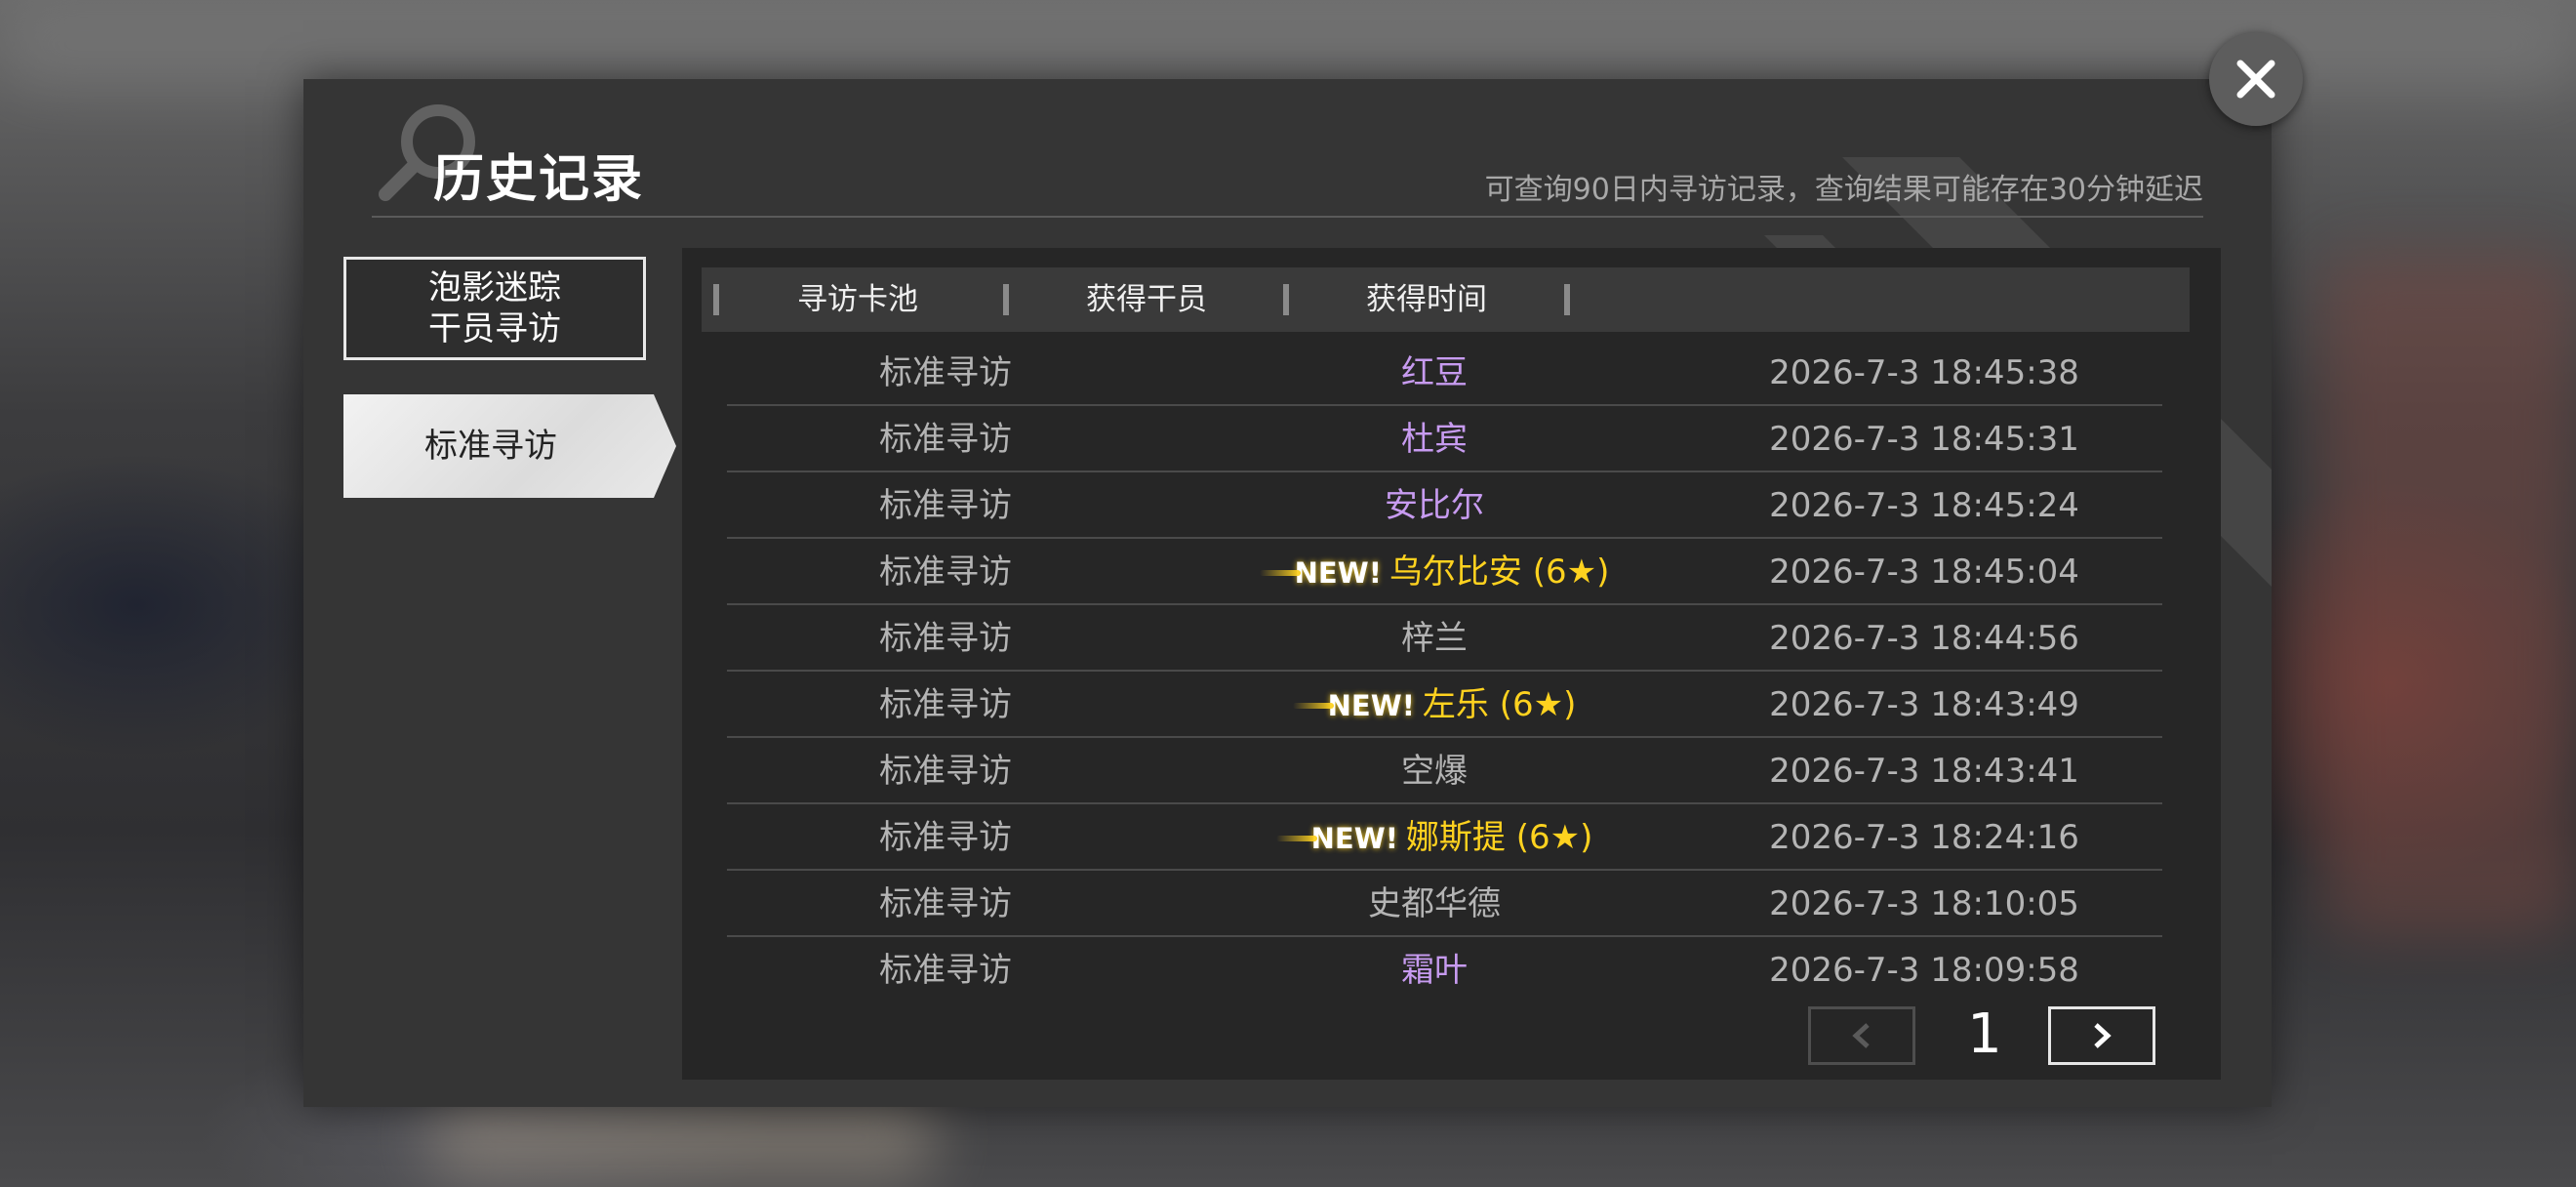 The image size is (2576, 1187). What do you see at coordinates (494, 328) in the screenshot?
I see `tab-special-label-line2: 干员寻访` at bounding box center [494, 328].